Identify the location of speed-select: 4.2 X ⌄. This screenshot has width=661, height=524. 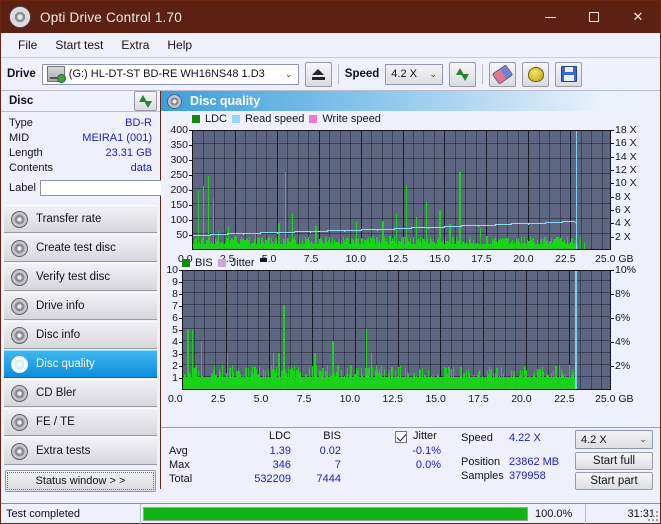
(414, 74).